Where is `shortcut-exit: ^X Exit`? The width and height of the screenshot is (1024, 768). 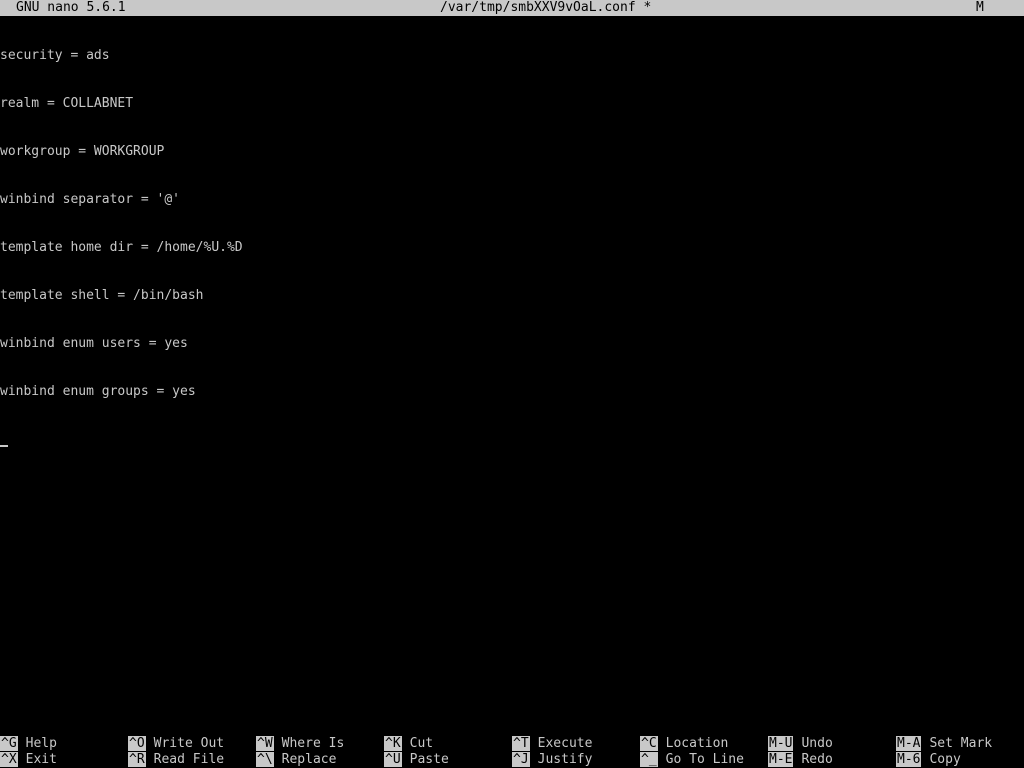 shortcut-exit: ^X Exit is located at coordinates (28, 760).